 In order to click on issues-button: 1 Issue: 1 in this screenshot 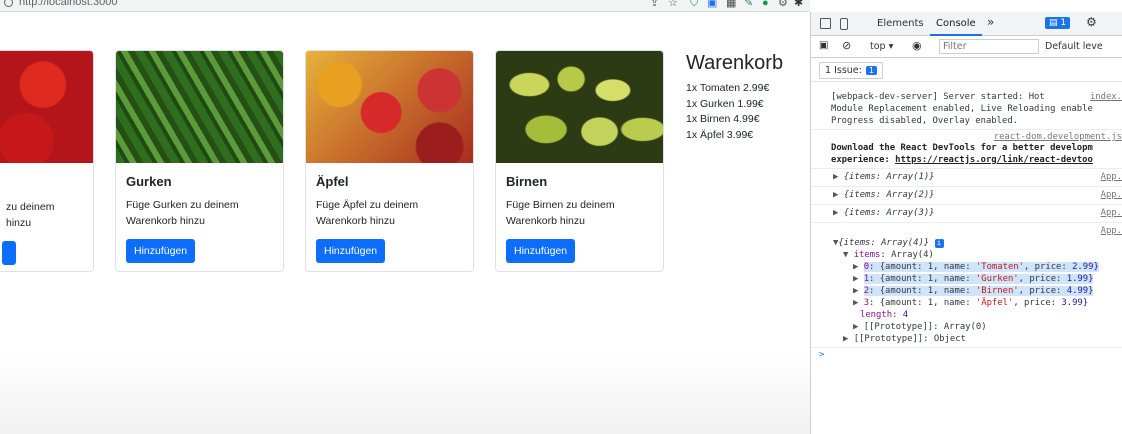, I will do `click(851, 70)`.